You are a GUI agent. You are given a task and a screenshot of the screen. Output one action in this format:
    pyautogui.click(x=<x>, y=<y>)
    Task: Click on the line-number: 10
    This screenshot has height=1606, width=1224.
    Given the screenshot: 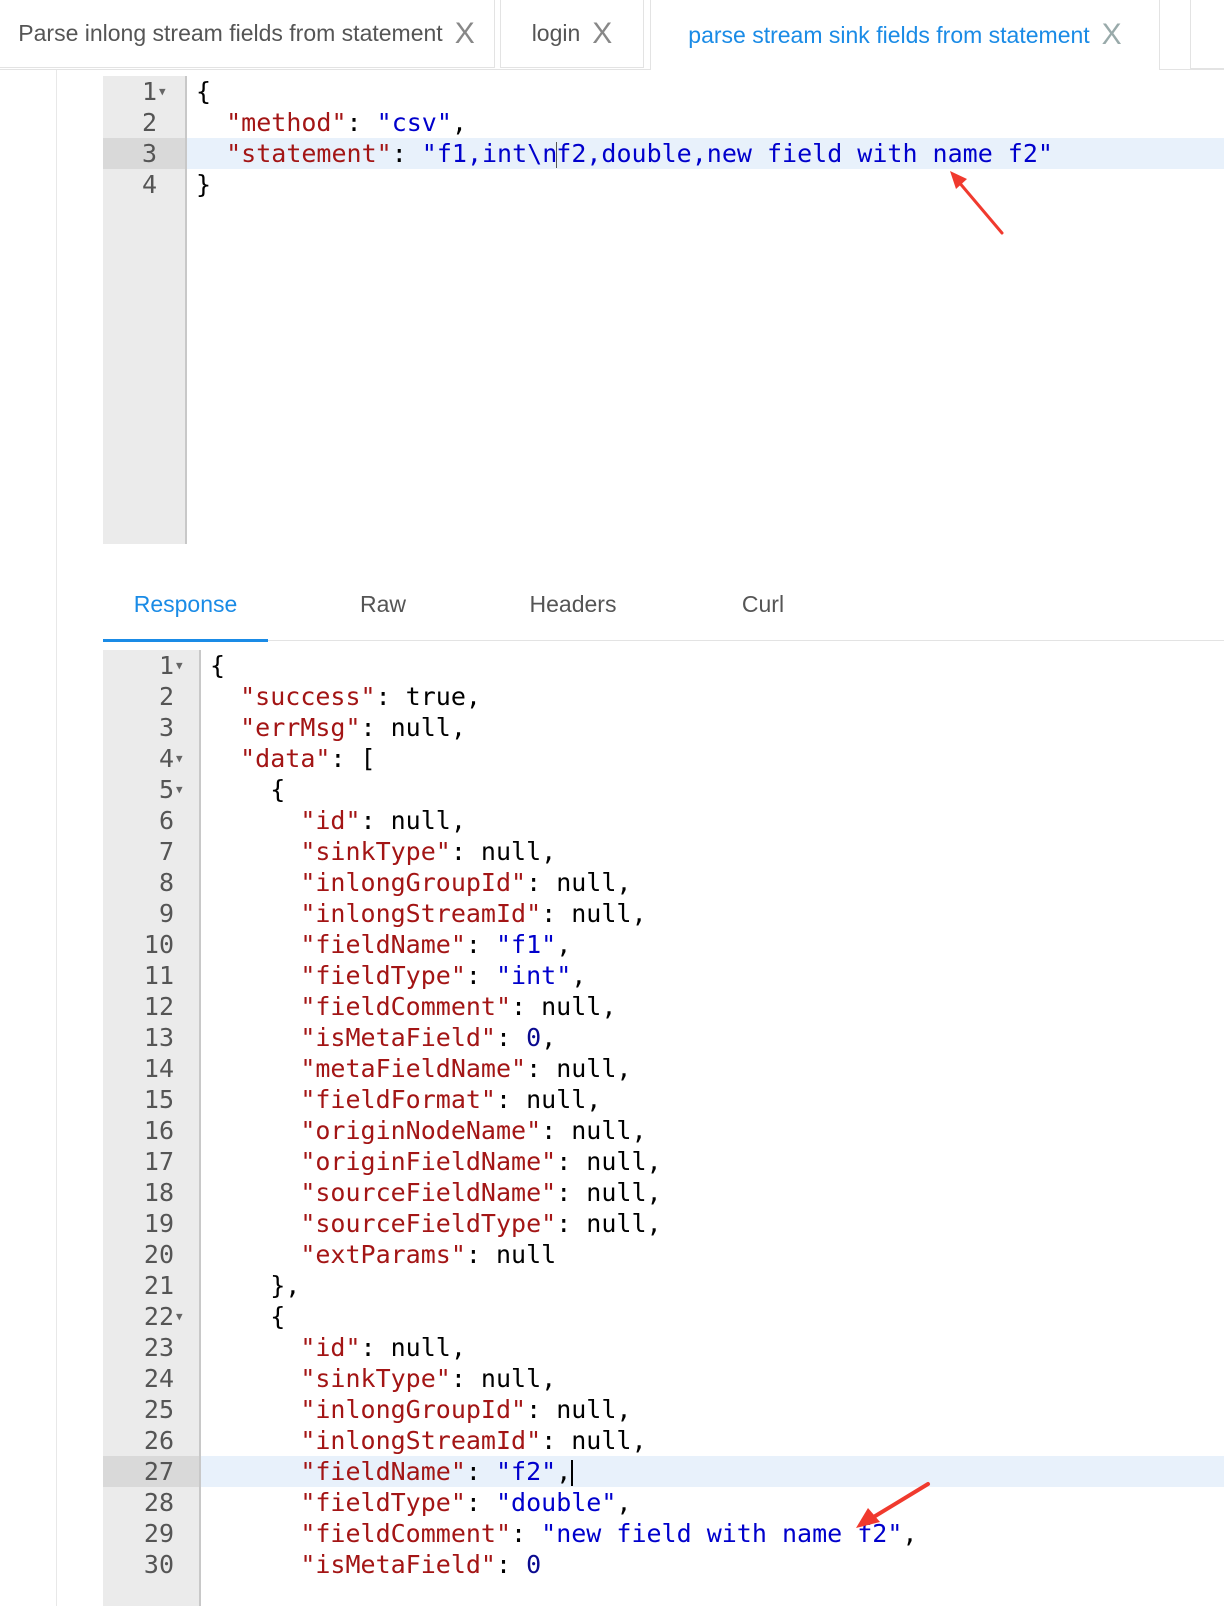 What is the action you would take?
    pyautogui.click(x=158, y=944)
    